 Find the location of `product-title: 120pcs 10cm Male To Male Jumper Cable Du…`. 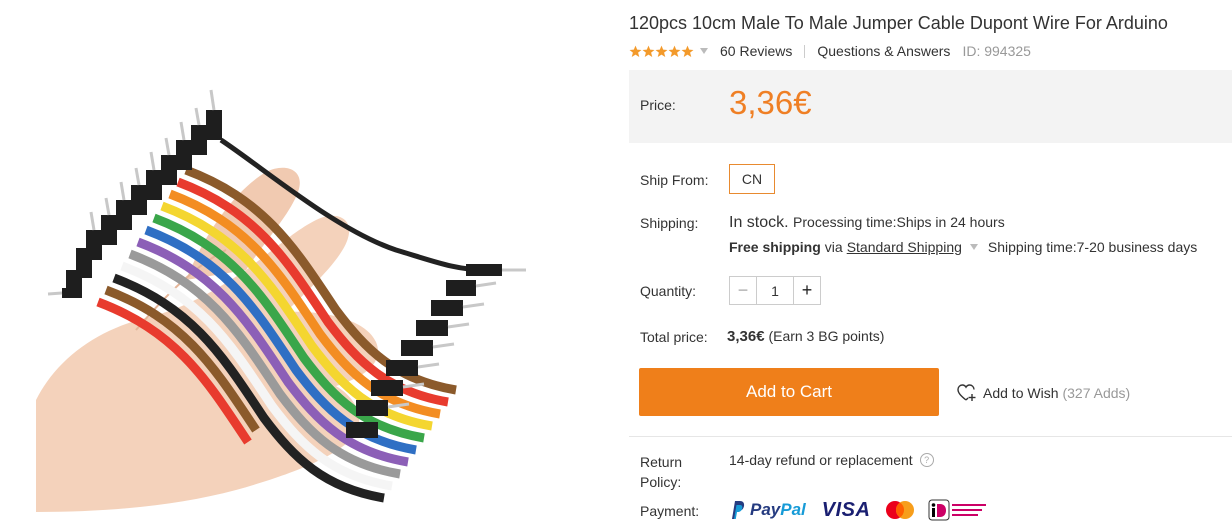

product-title: 120pcs 10cm Male To Male Jumper Cable Du… is located at coordinates (898, 23).